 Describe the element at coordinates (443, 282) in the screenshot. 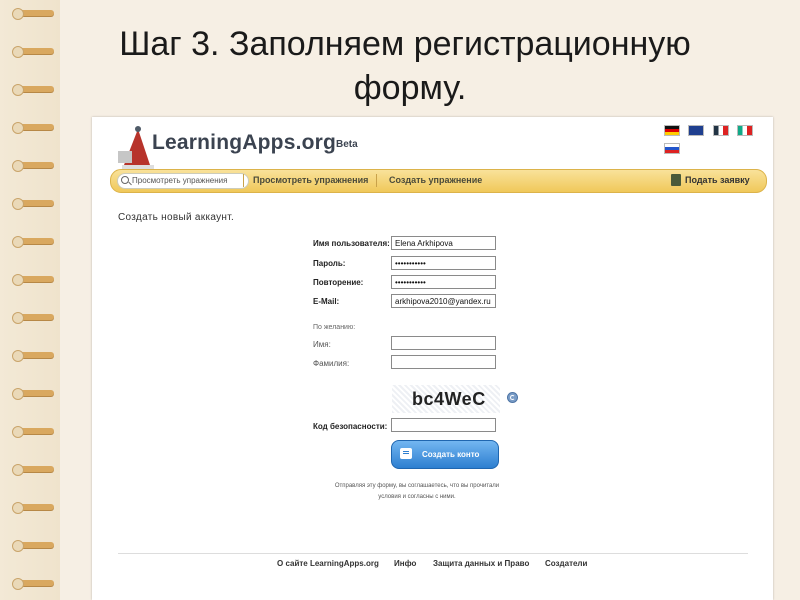

I see `repeat-password-field: •••••••••••` at that location.